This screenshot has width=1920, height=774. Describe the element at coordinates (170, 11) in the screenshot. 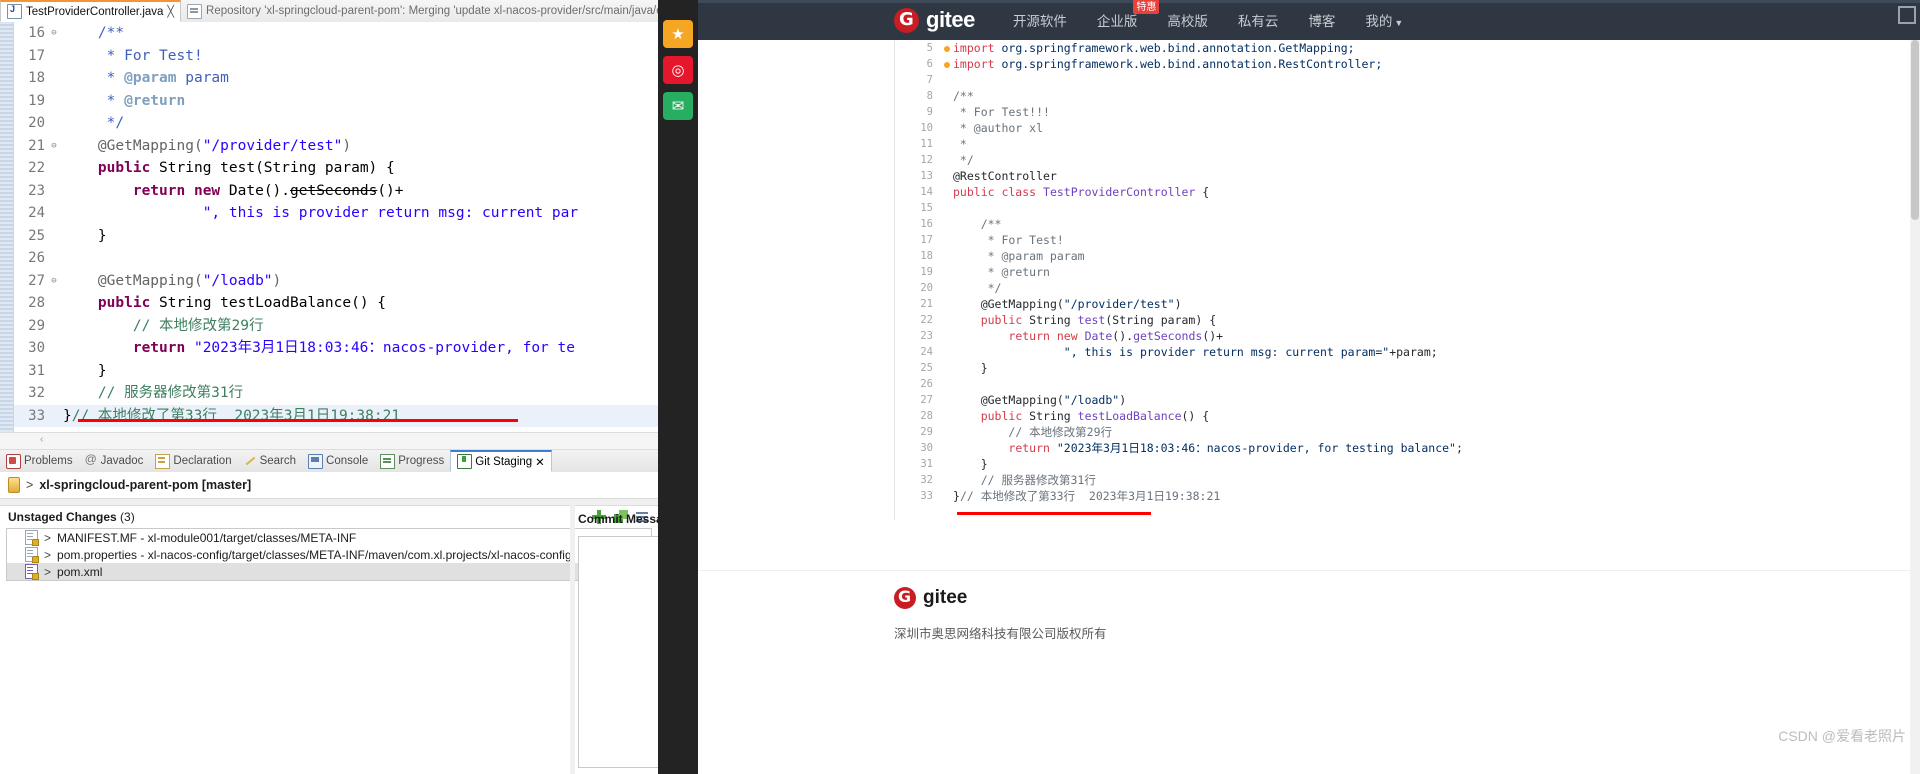

I see `close-icon: ╳` at that location.